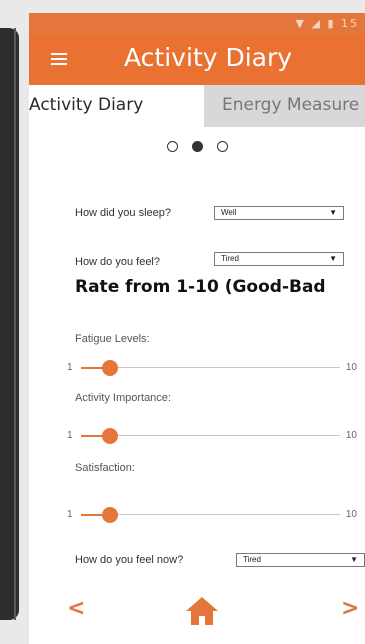 This screenshot has width=365, height=644. I want to click on bottom-nav: < >, so click(197, 611).